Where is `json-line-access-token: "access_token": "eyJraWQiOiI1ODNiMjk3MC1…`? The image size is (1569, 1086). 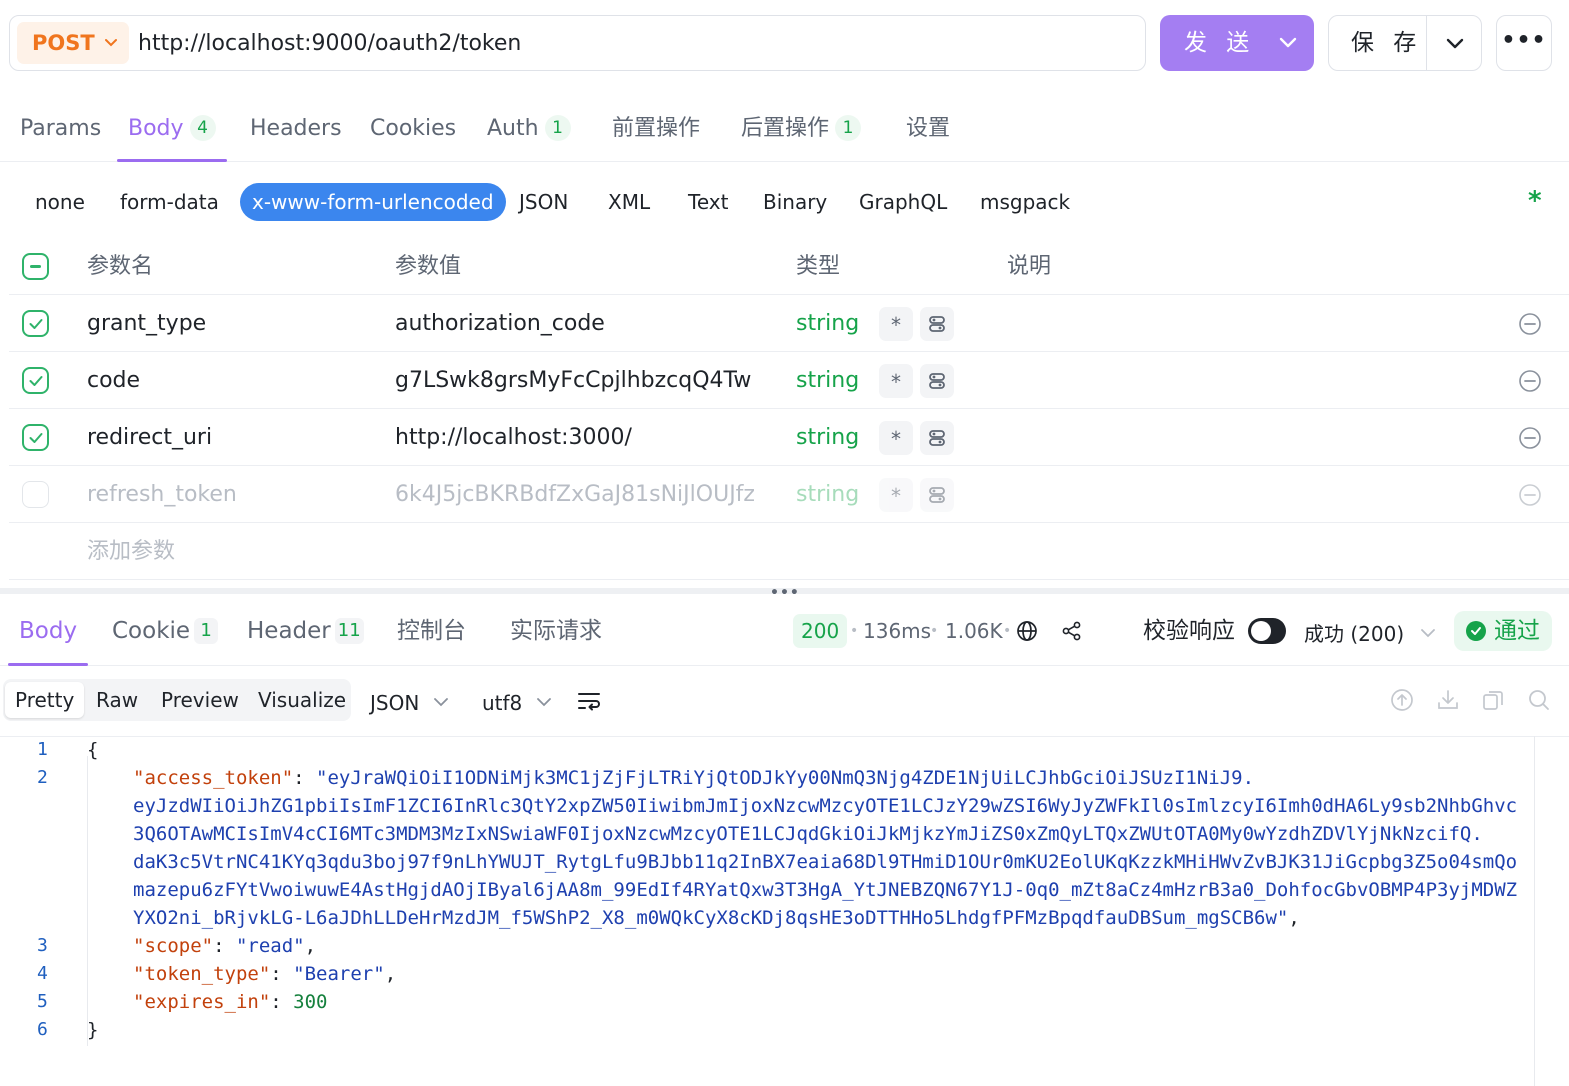
json-line-access-token: "access_token": "eyJraWQiOiI1ODNiMjk3MC1… is located at coordinates (693, 778).